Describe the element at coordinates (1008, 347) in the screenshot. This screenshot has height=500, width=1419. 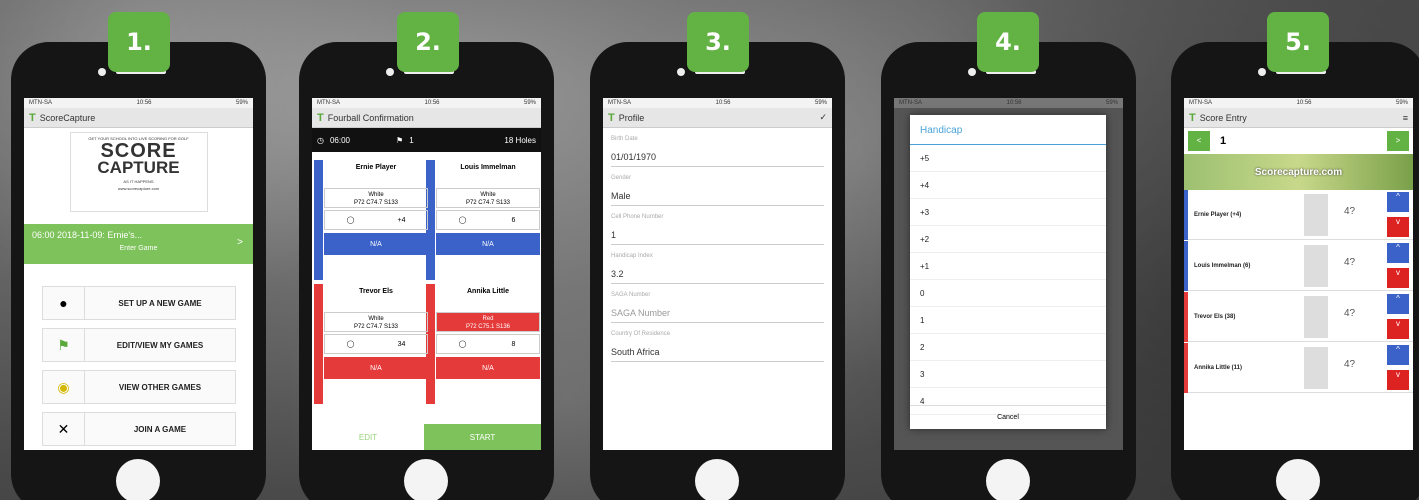
I see `handicap-option: 2` at that location.